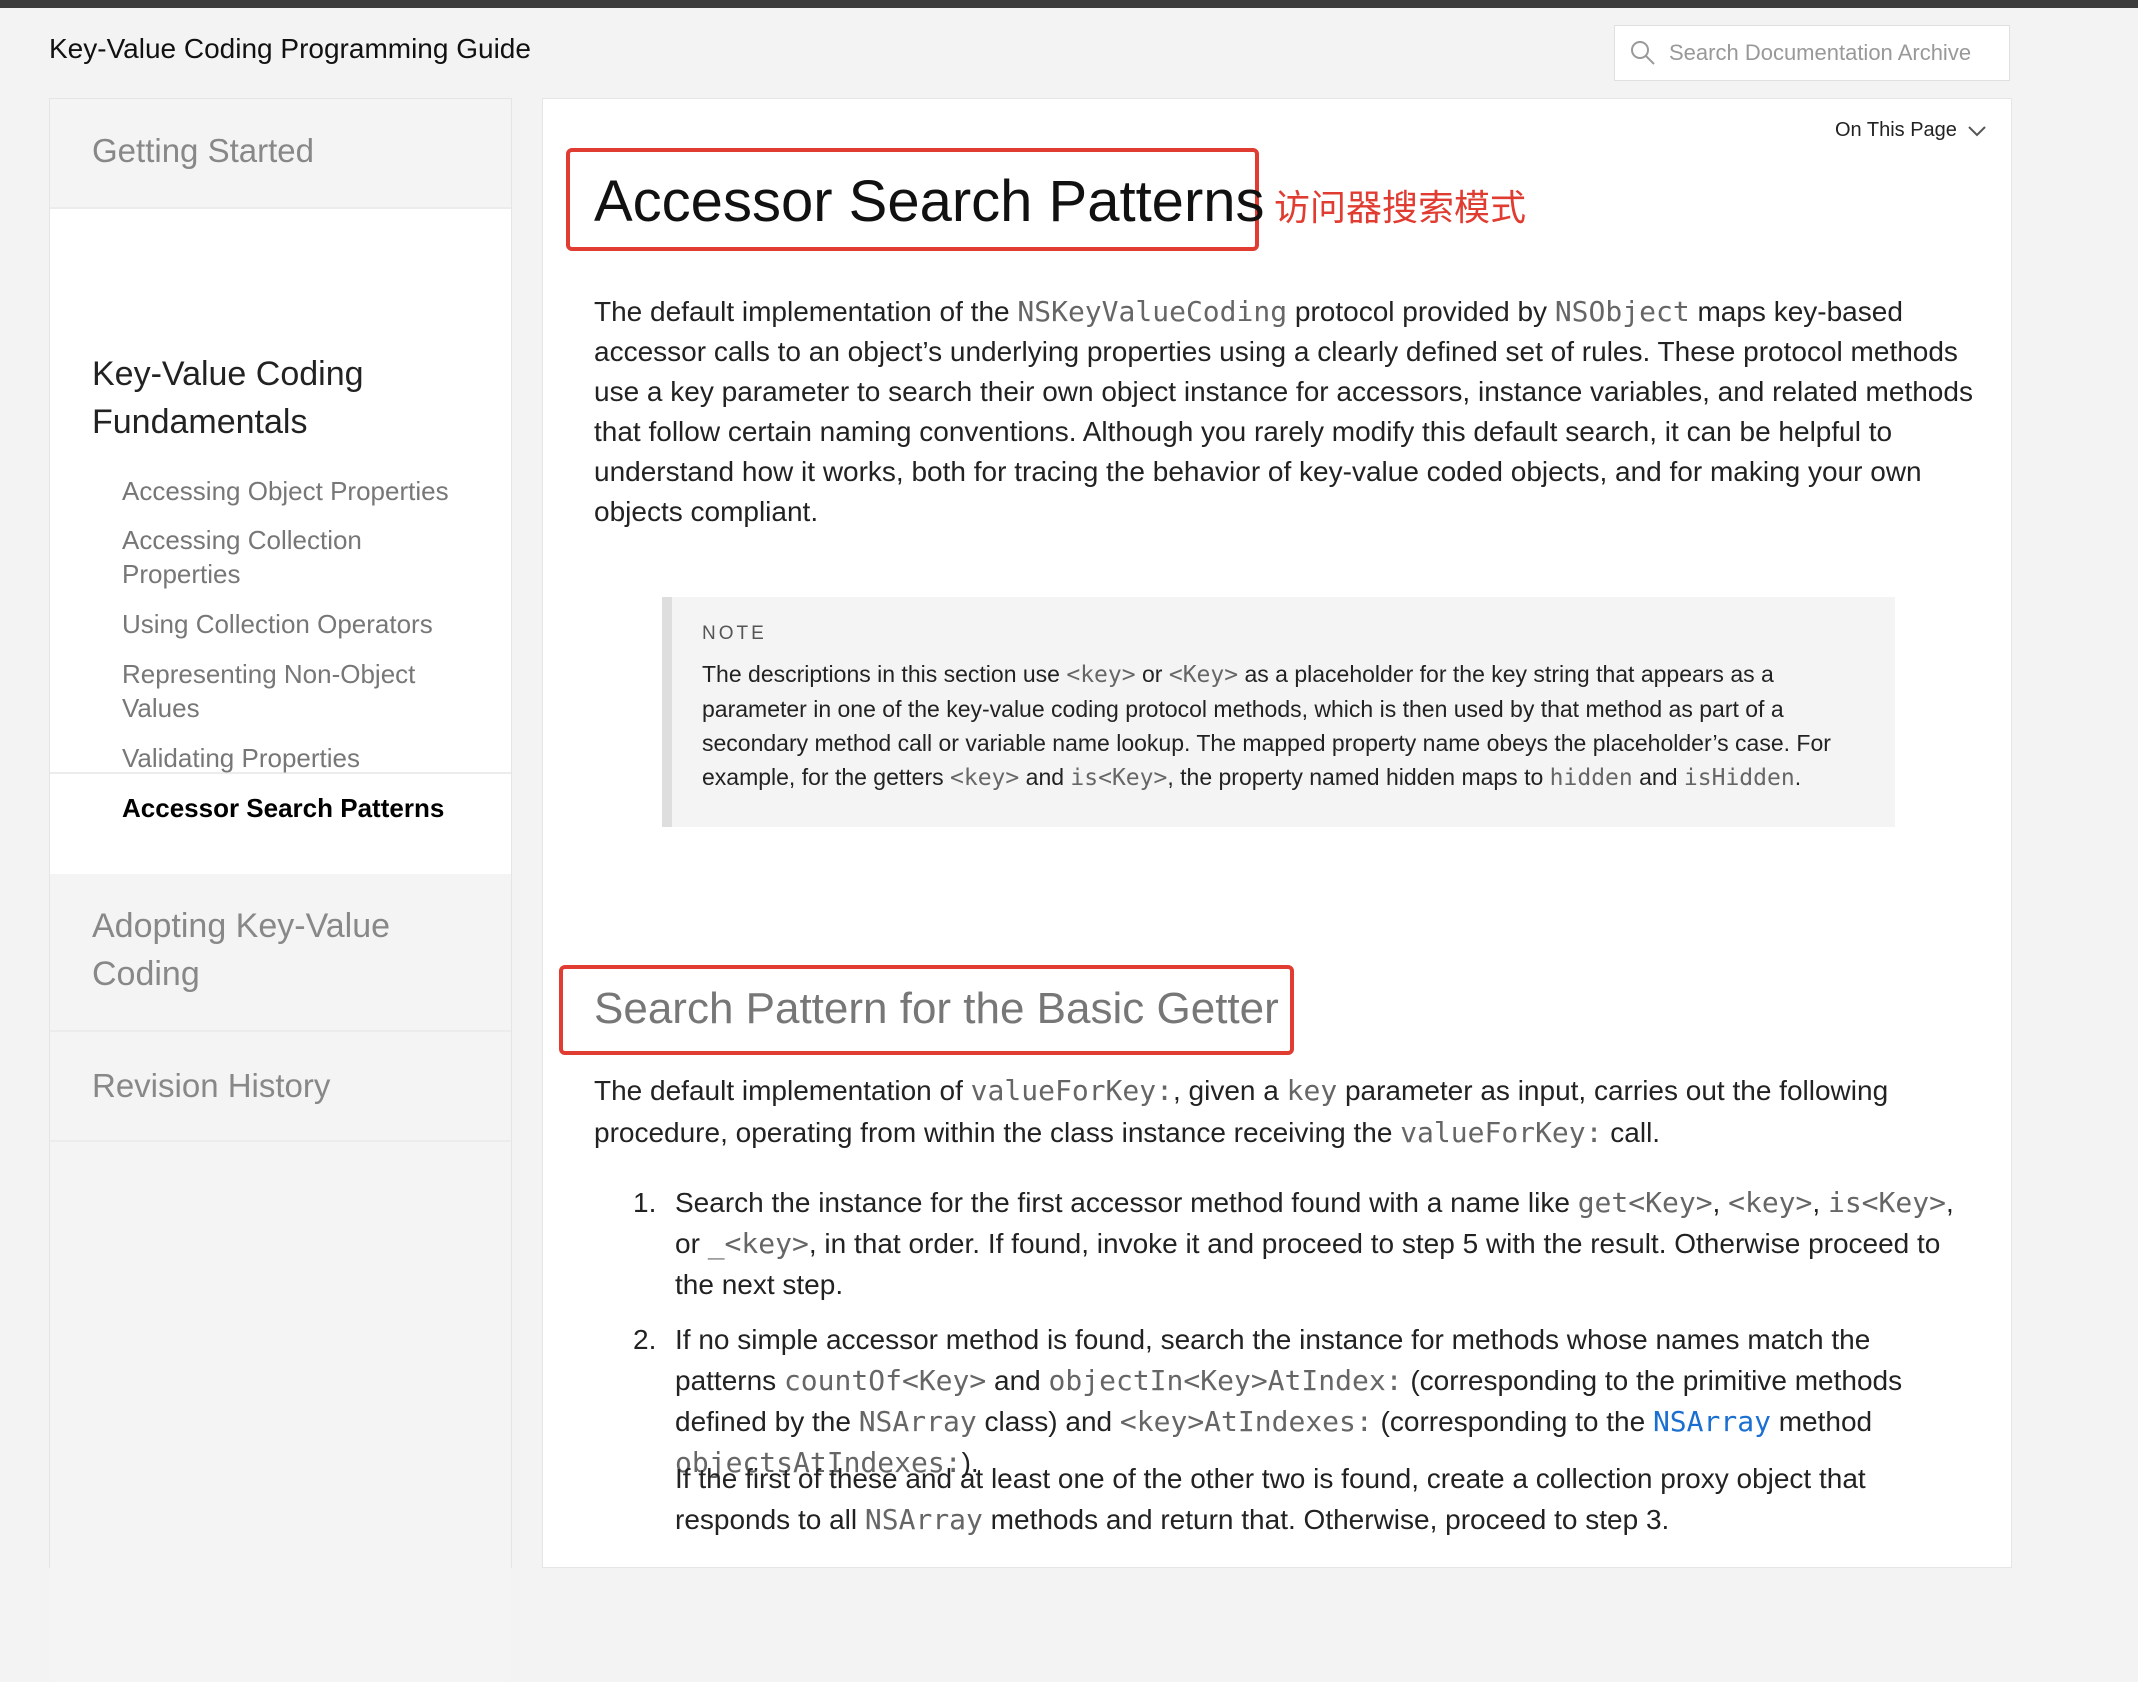  I want to click on search-icon, so click(1643, 53).